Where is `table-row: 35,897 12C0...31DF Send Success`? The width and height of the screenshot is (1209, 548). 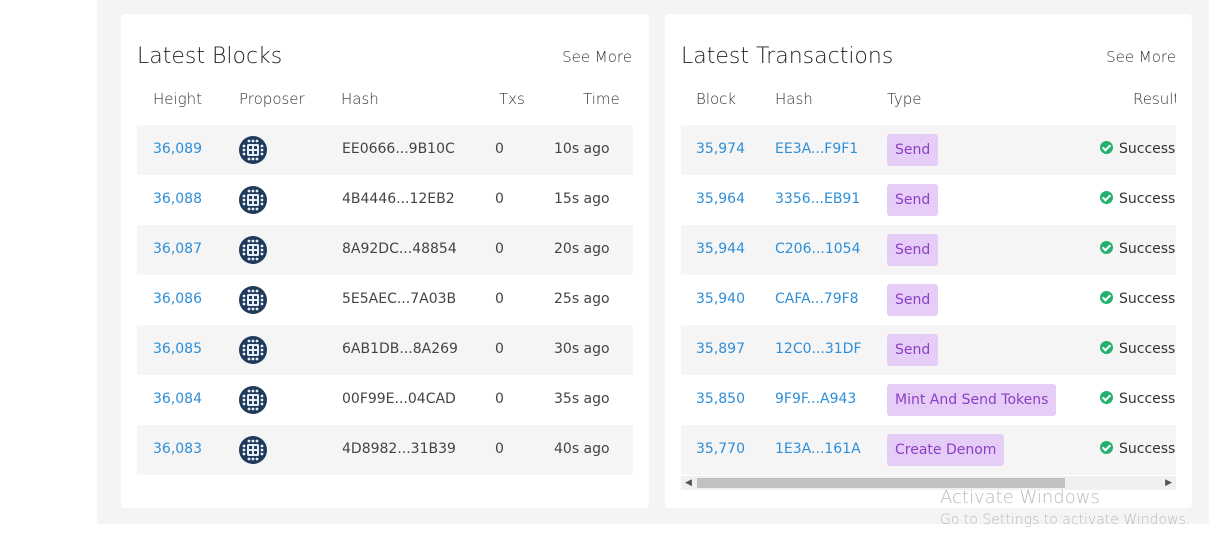
table-row: 35,897 12C0...31DF Send Success is located at coordinates (928, 350).